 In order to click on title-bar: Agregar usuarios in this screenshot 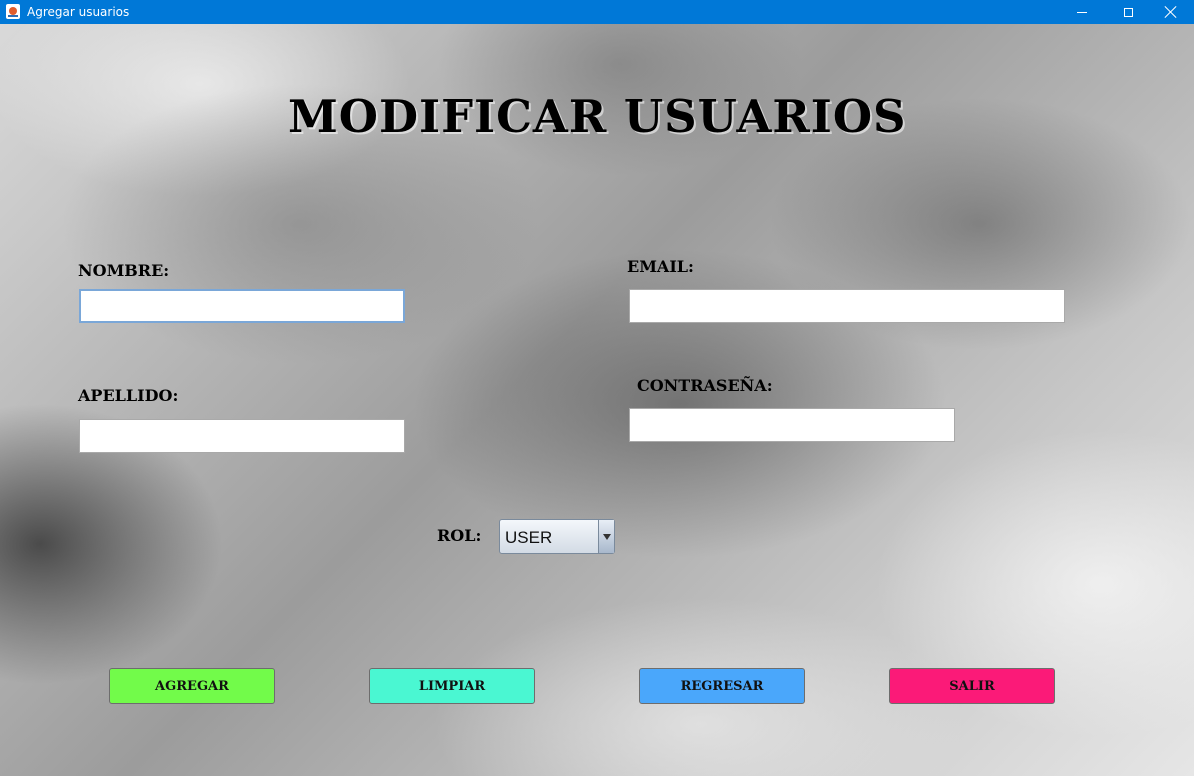, I will do `click(597, 12)`.